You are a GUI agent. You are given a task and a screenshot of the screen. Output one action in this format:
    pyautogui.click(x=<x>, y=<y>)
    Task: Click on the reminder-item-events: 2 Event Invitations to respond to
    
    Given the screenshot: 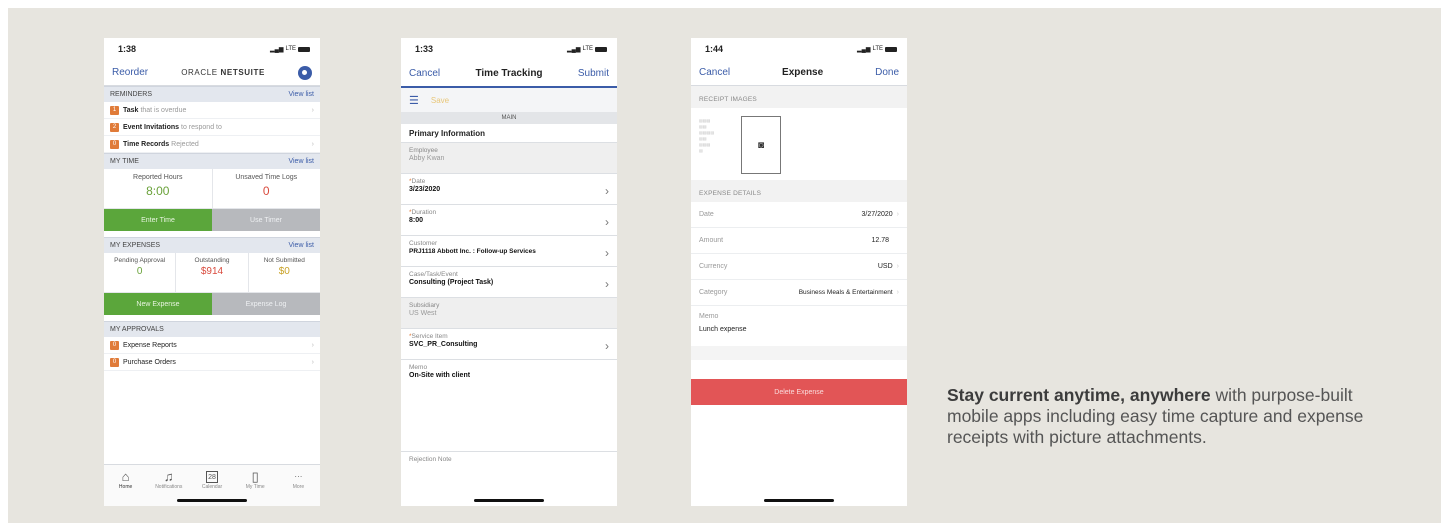 What is the action you would take?
    pyautogui.click(x=212, y=127)
    